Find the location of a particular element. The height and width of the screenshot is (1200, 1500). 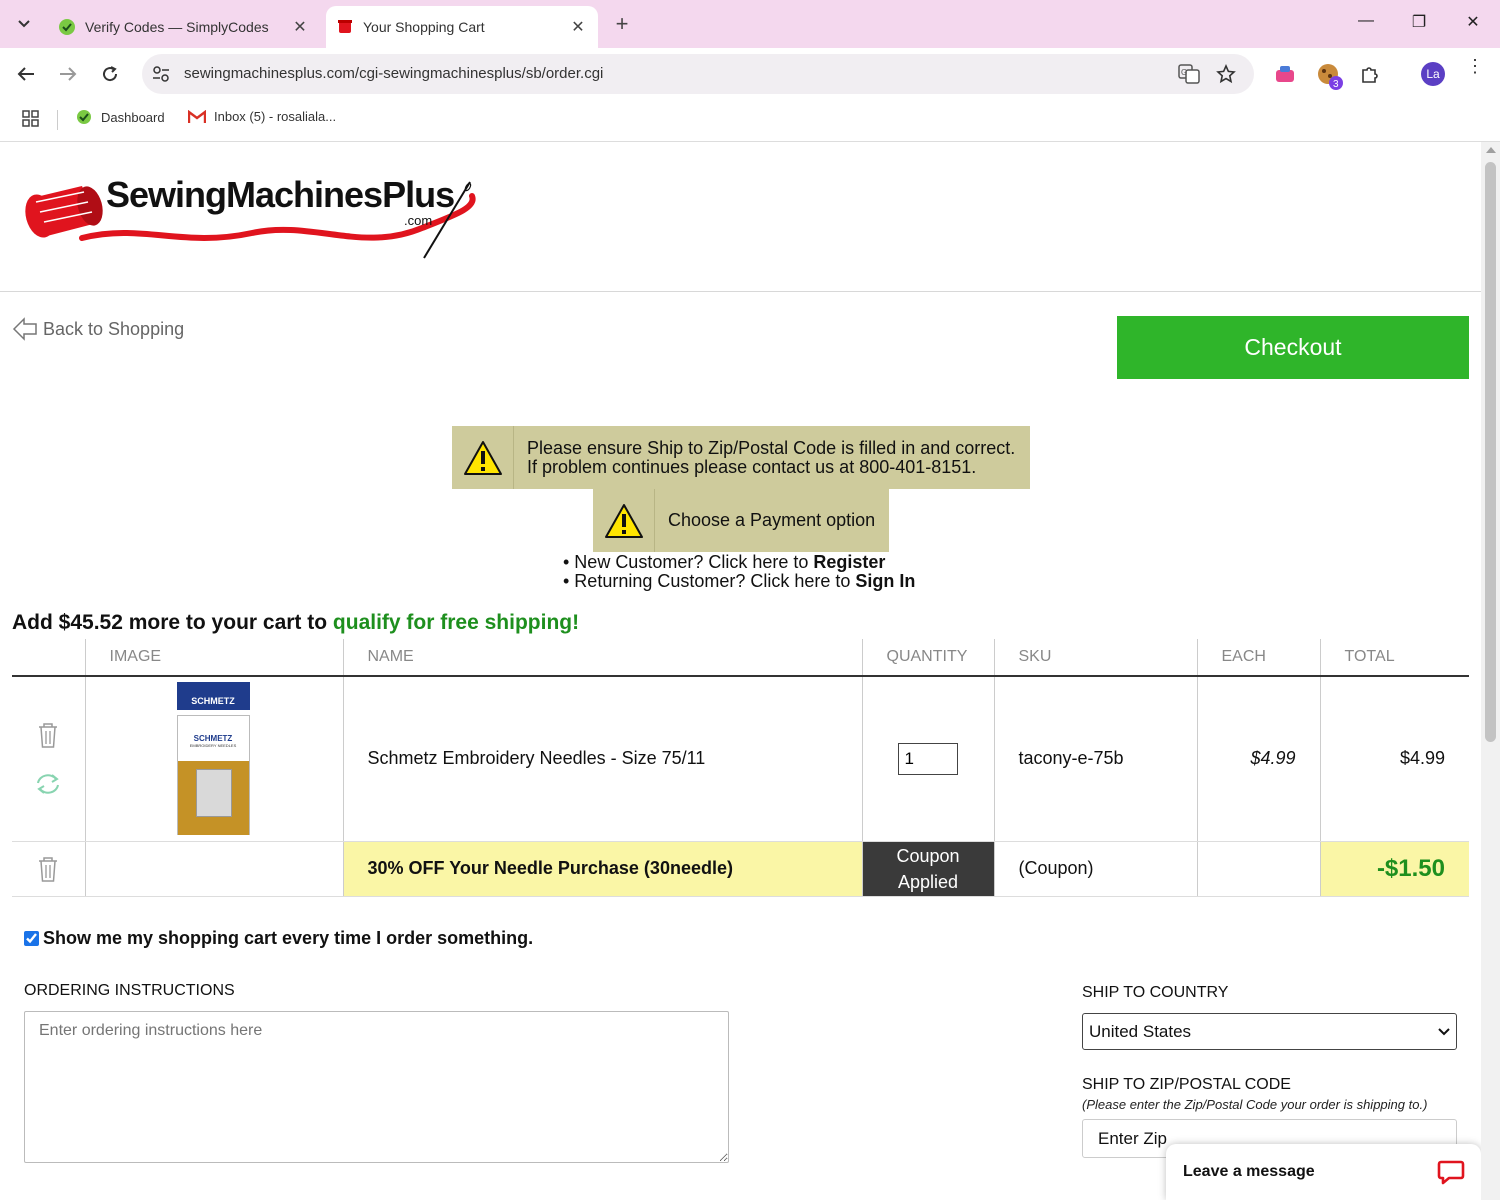

col-header-name: NAME is located at coordinates (602, 658).